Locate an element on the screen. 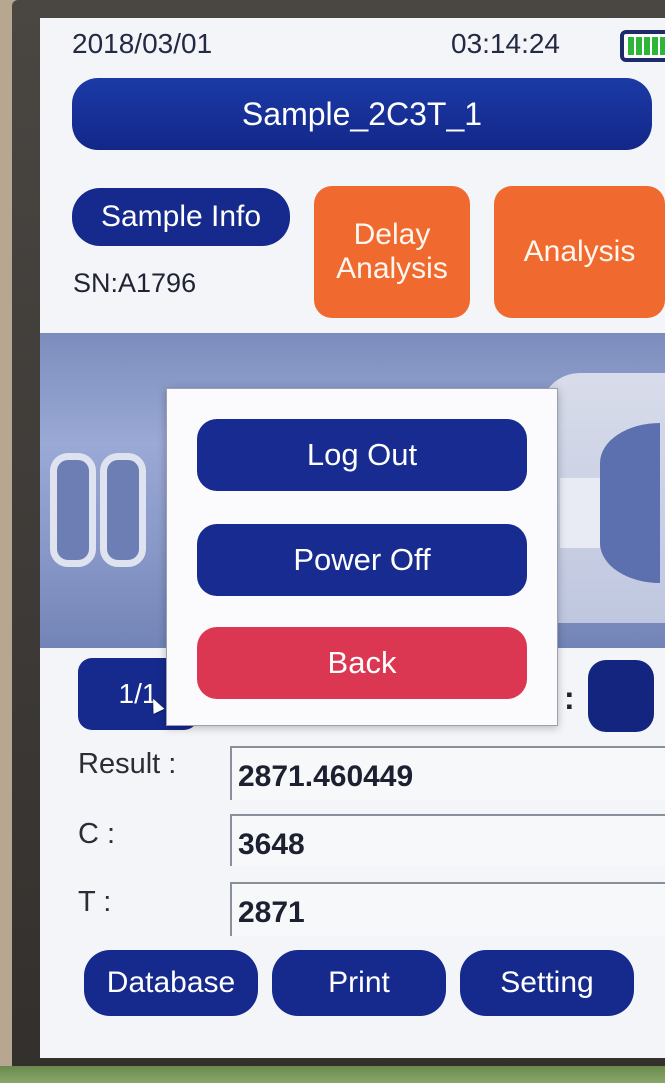 Image resolution: width=665 pixels, height=1083 pixels. cassette-notch is located at coordinates (580, 513).